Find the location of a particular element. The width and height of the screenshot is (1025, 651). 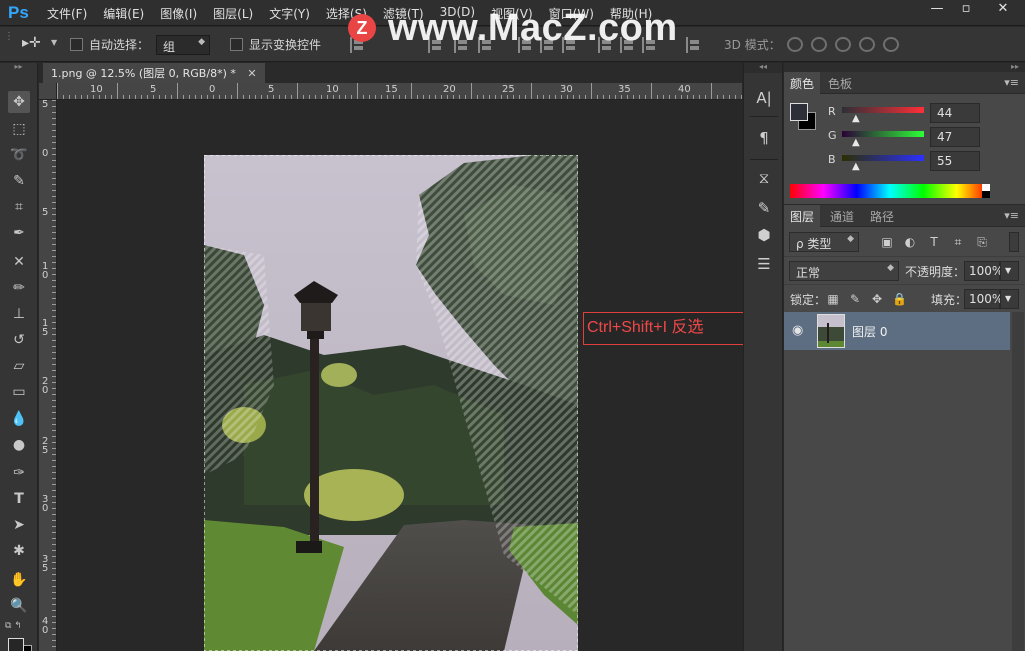

move-tool-icon: ✥ is located at coordinates (19, 102).